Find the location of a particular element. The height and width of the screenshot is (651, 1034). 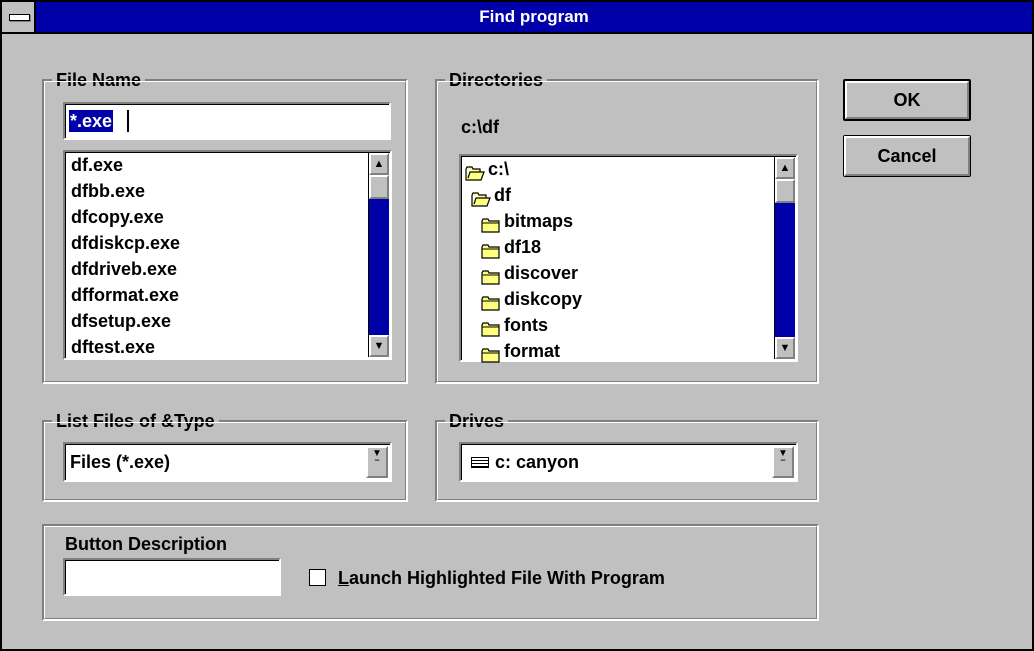

directories-label: Directories is located at coordinates (496, 80).